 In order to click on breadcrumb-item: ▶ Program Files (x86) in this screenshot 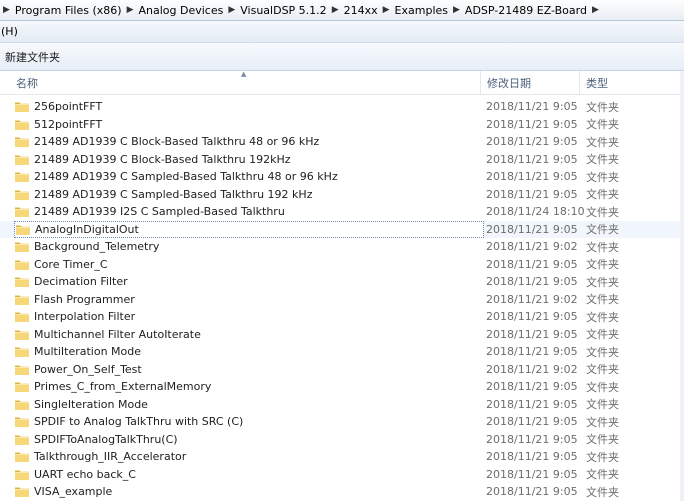, I will do `click(61, 10)`.